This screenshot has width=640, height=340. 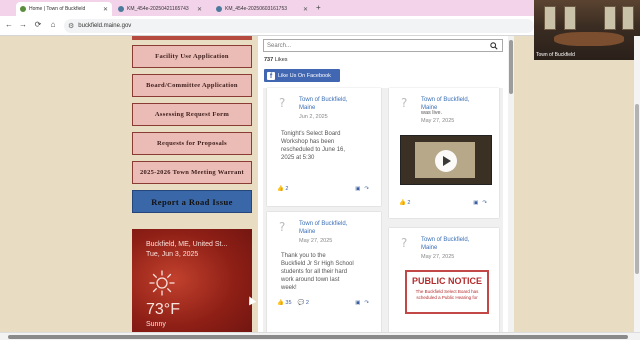 What do you see at coordinates (192, 201) in the screenshot?
I see `report-road-issue-button: Report a Road Issue` at bounding box center [192, 201].